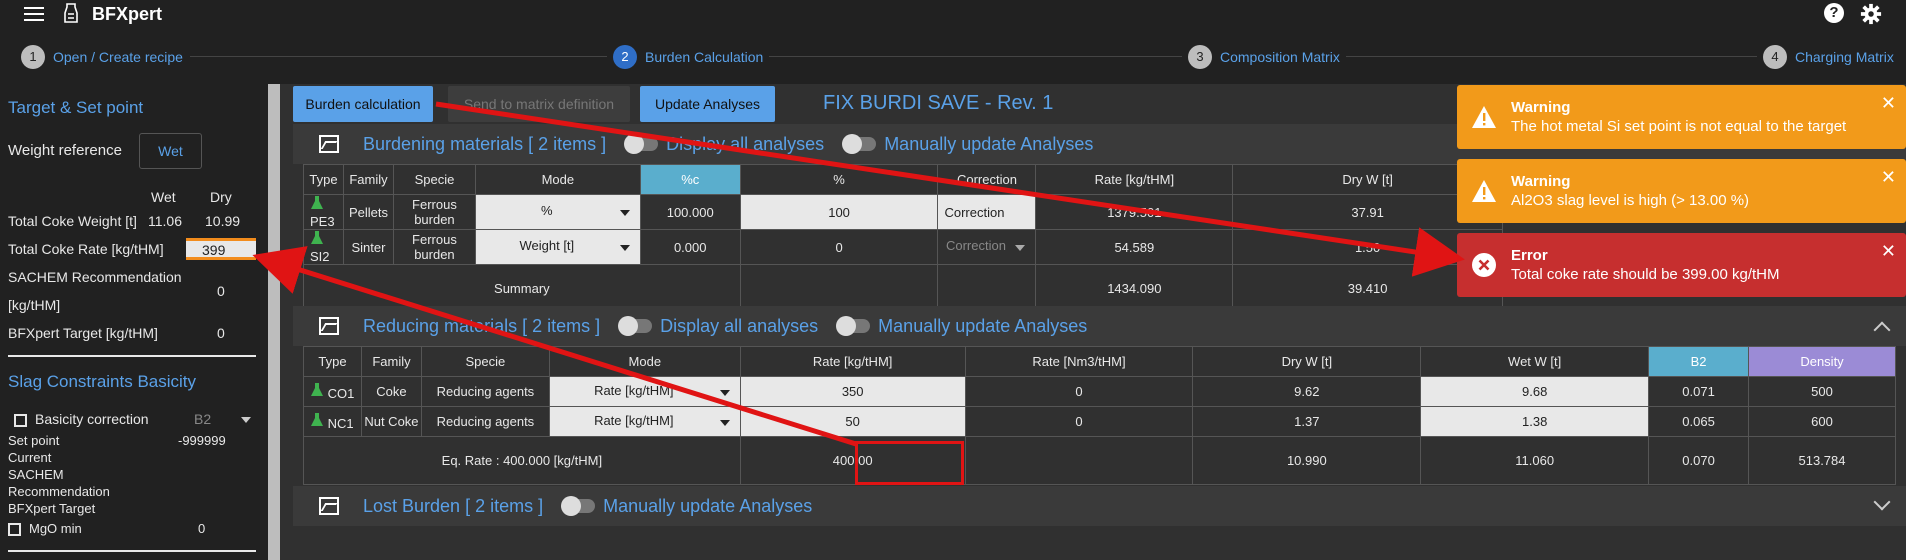 This screenshot has height=560, width=1906. Describe the element at coordinates (1699, 361) in the screenshot. I see `col-b2: B2` at that location.